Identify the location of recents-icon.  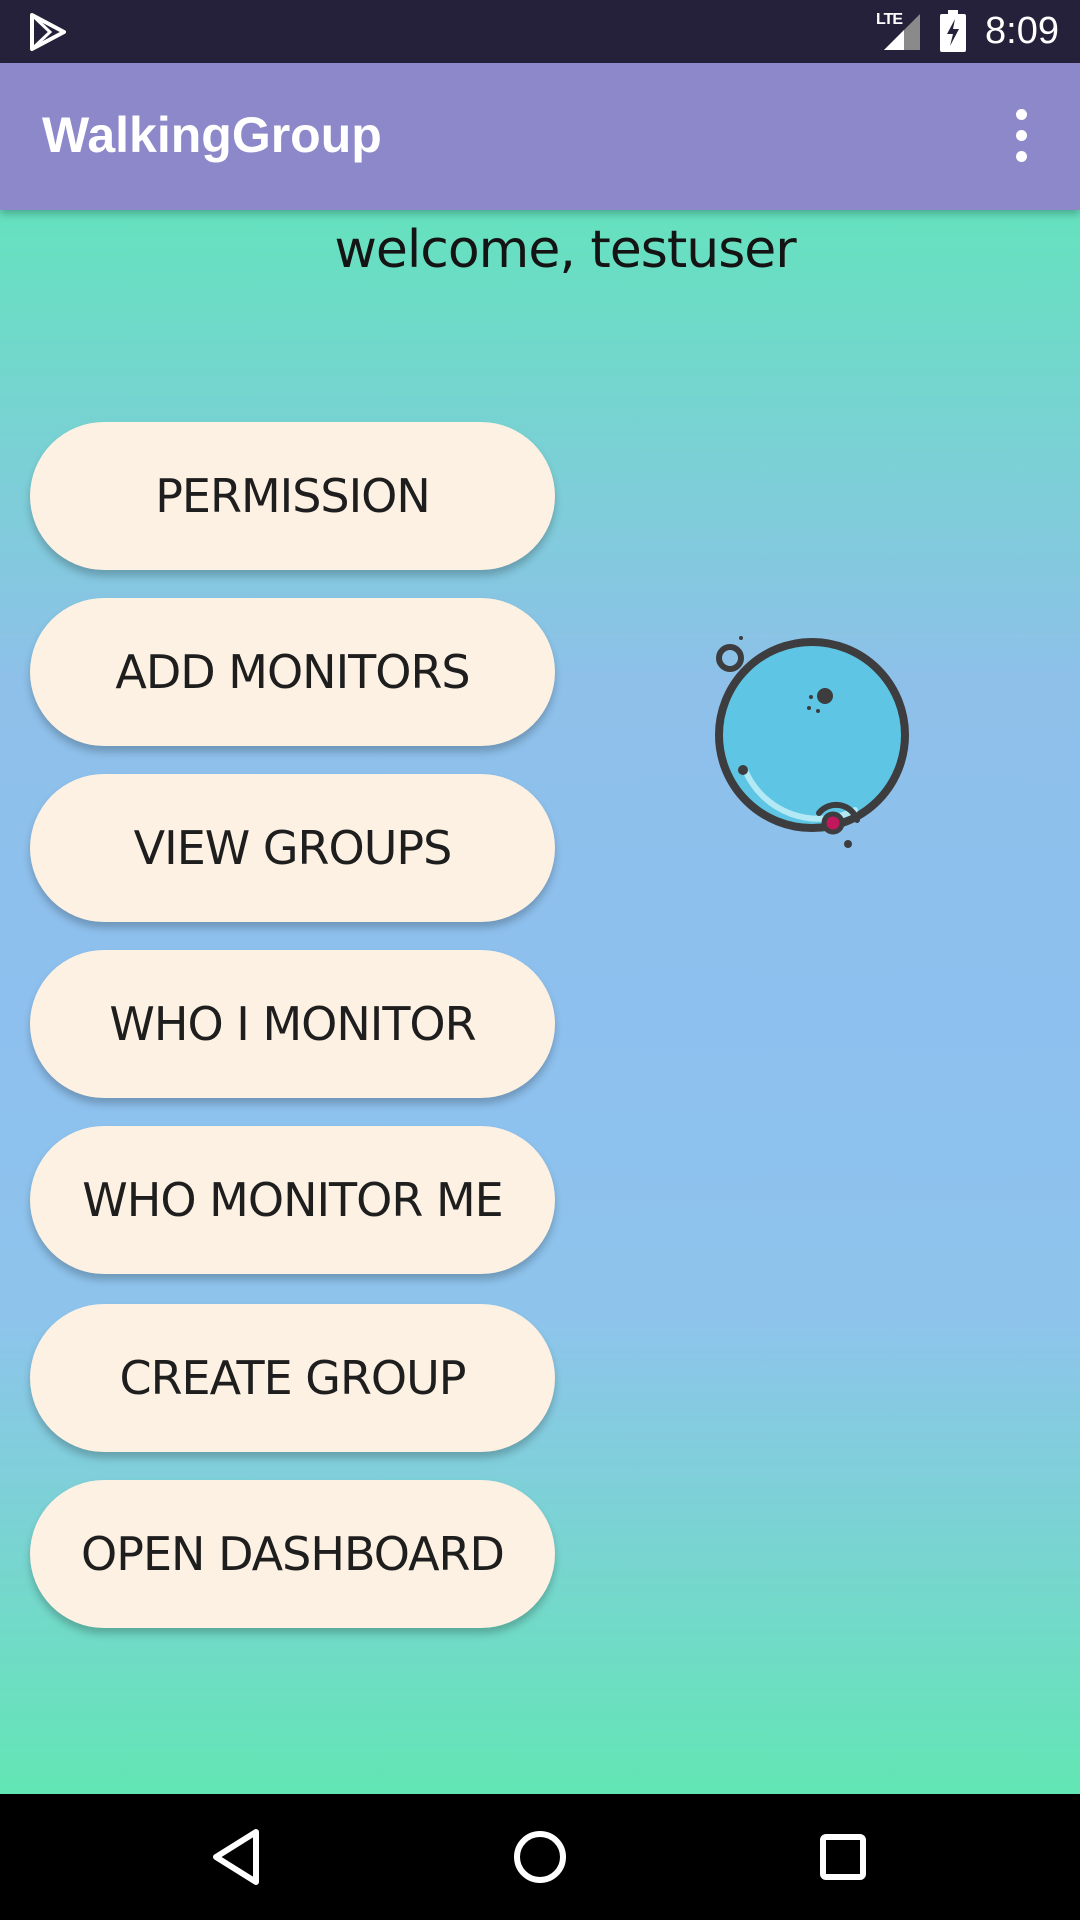
(843, 1857).